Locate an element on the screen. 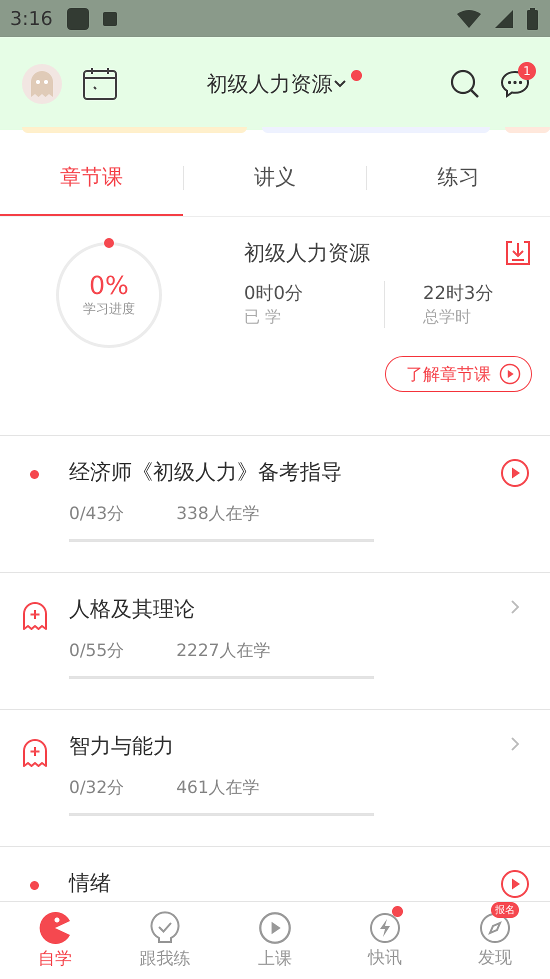 Image resolution: width=550 pixels, height=979 pixels. learner-count: 338人在学 is located at coordinates (218, 514).